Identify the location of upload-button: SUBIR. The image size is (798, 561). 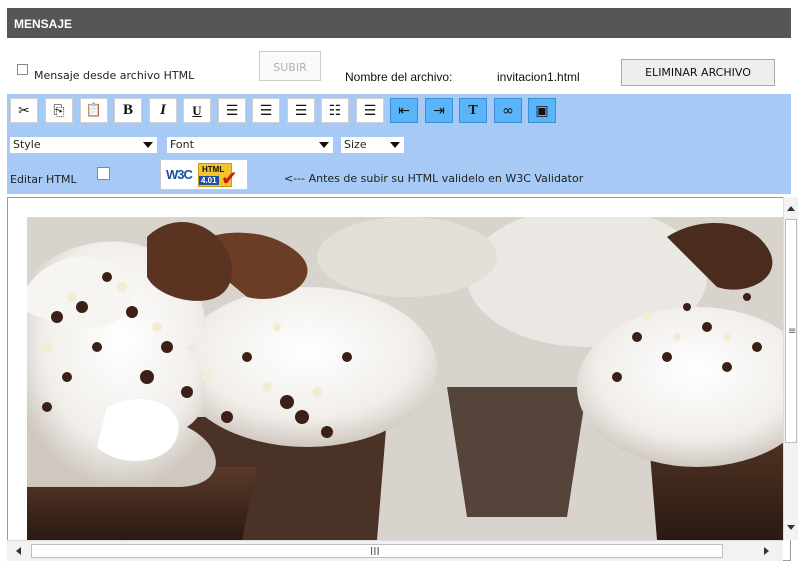
(290, 66).